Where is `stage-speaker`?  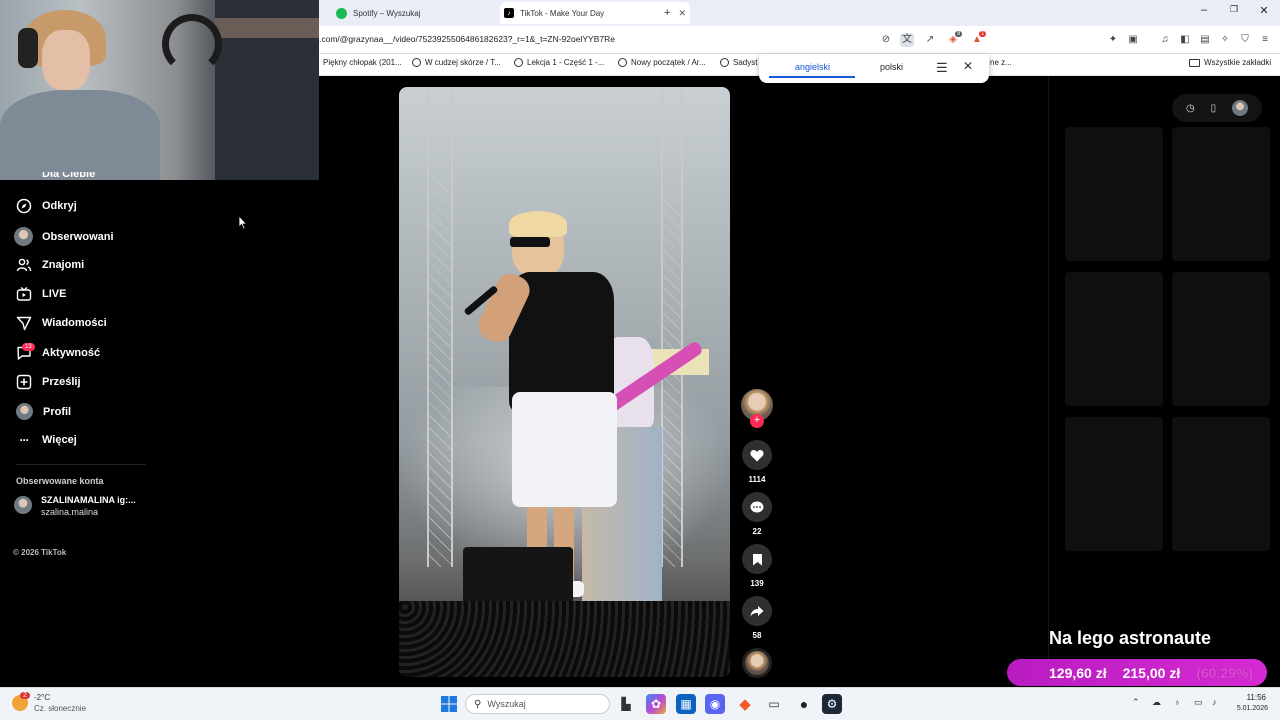 stage-speaker is located at coordinates (518, 577).